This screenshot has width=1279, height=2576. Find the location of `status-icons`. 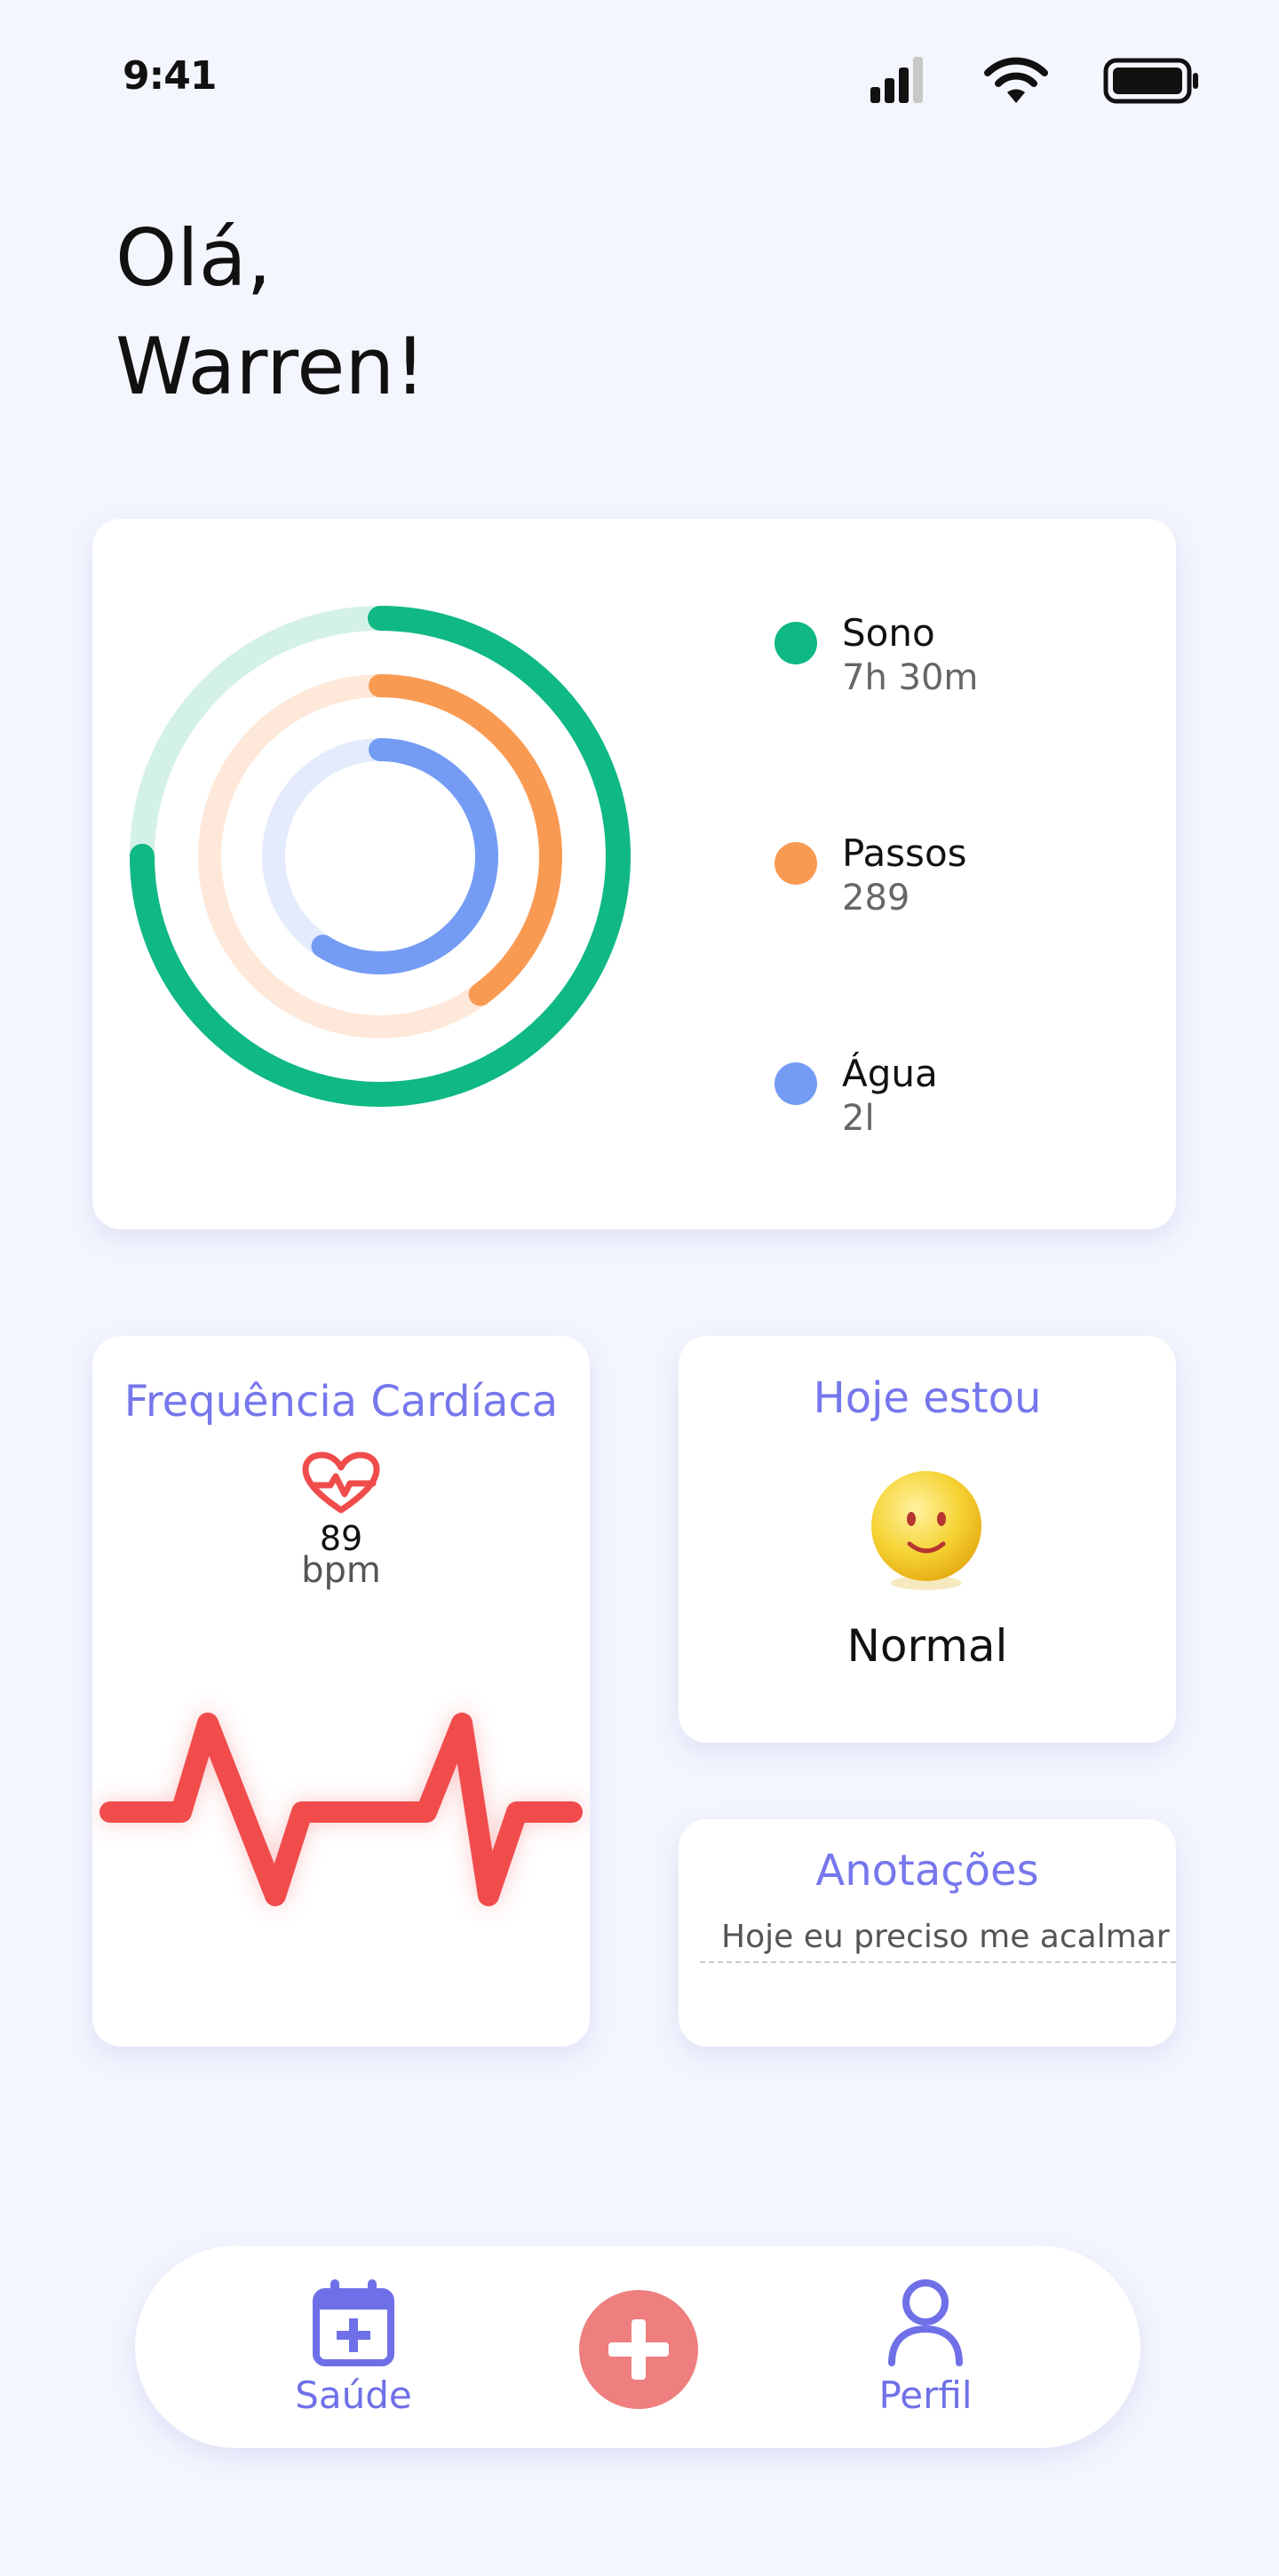

status-icons is located at coordinates (1034, 80).